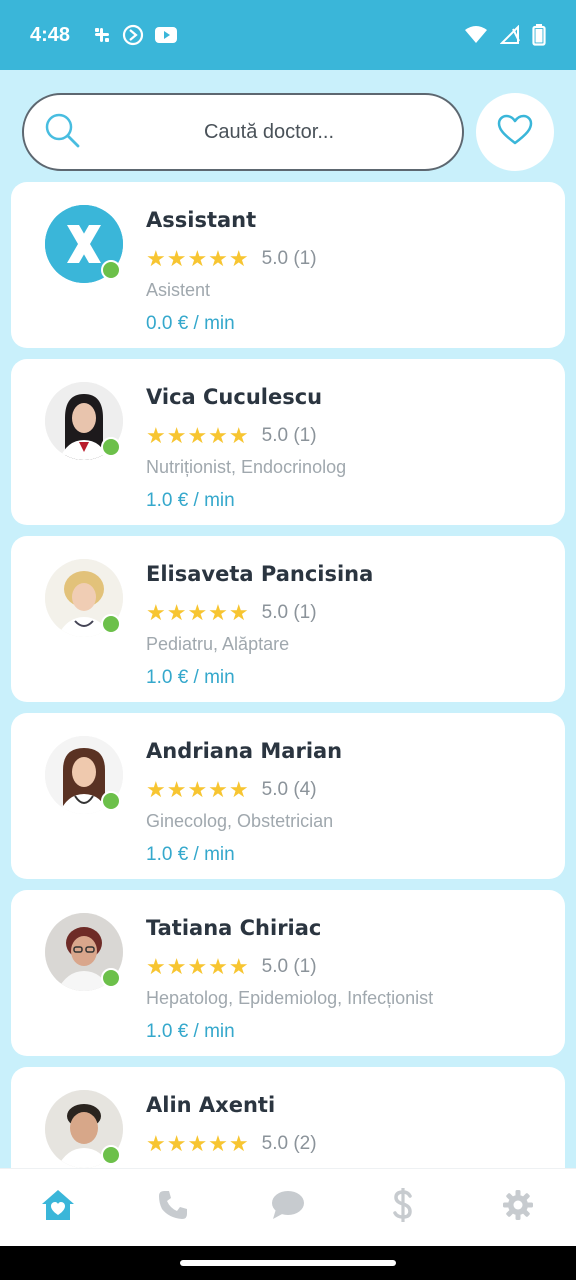  Describe the element at coordinates (289, 789) in the screenshot. I see `rating-value: 5.0 (4)` at that location.